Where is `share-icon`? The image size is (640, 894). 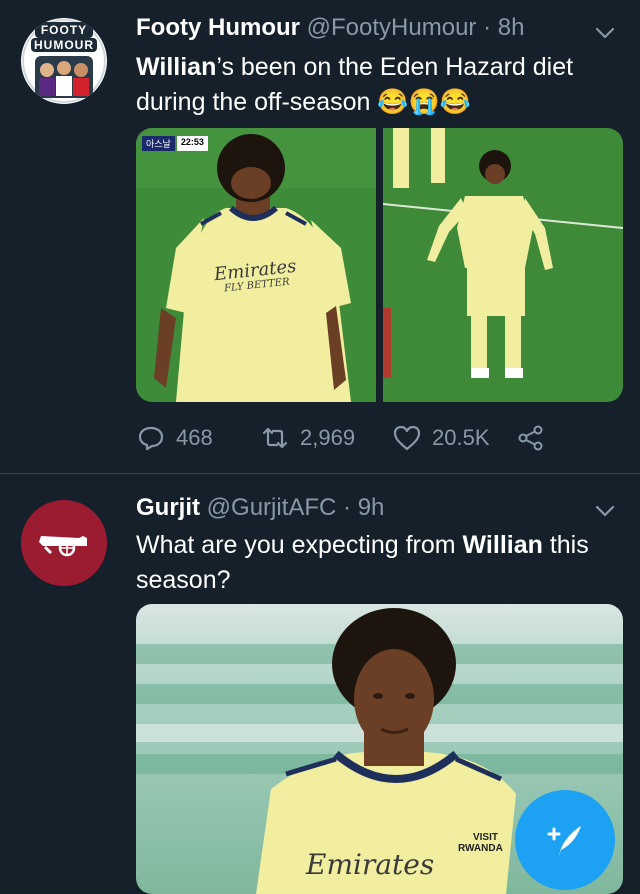 share-icon is located at coordinates (530, 438).